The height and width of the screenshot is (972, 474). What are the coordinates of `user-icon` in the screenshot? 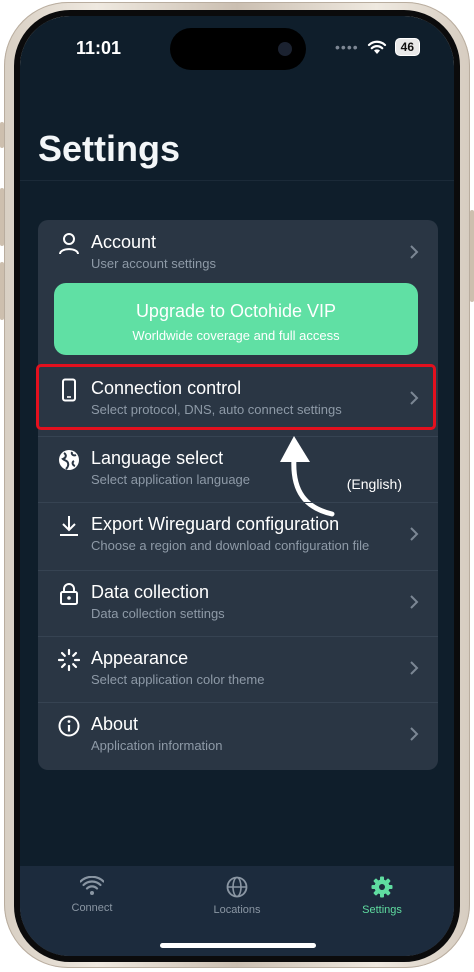 It's located at (69, 244).